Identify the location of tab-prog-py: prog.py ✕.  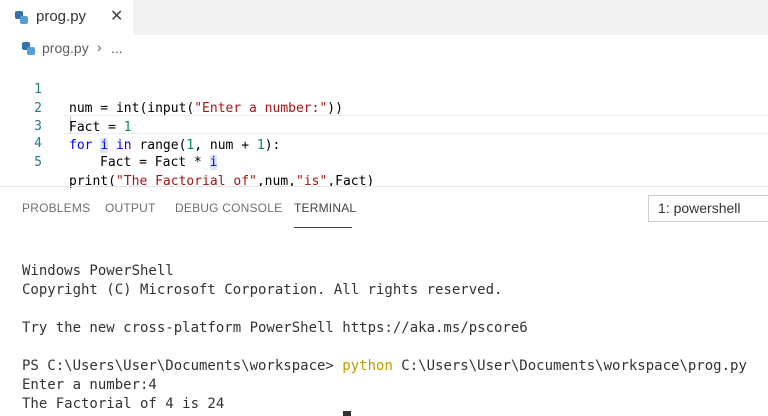
(66, 17).